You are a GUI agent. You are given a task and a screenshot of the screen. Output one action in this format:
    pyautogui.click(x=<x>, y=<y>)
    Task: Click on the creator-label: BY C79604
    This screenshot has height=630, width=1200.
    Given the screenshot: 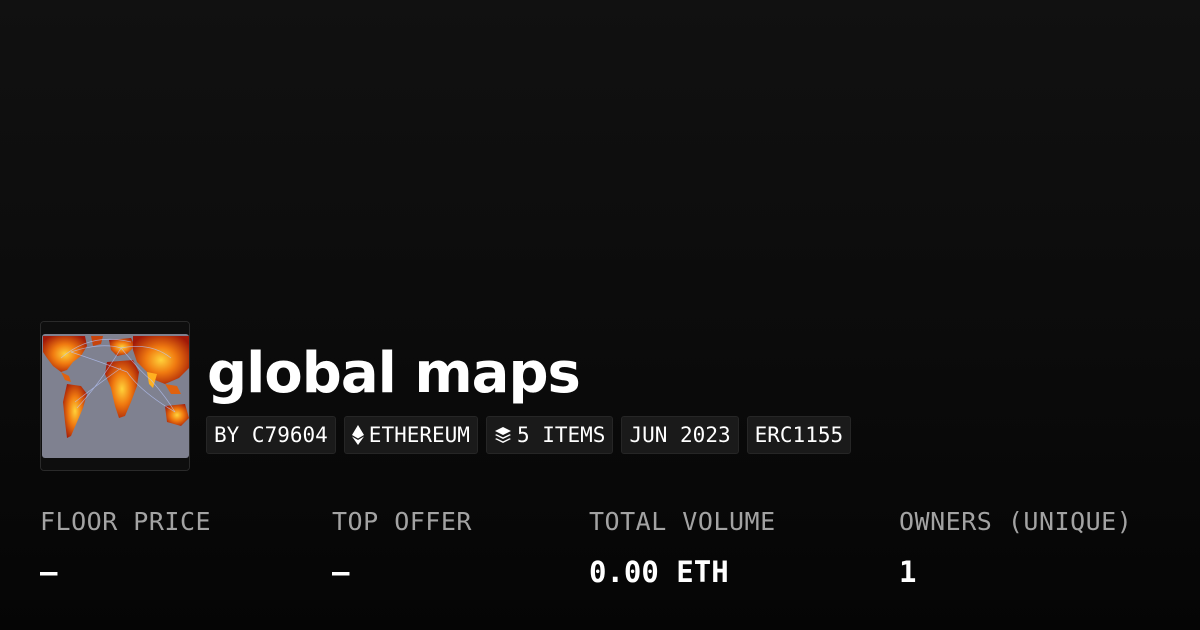 What is the action you would take?
    pyautogui.click(x=271, y=435)
    